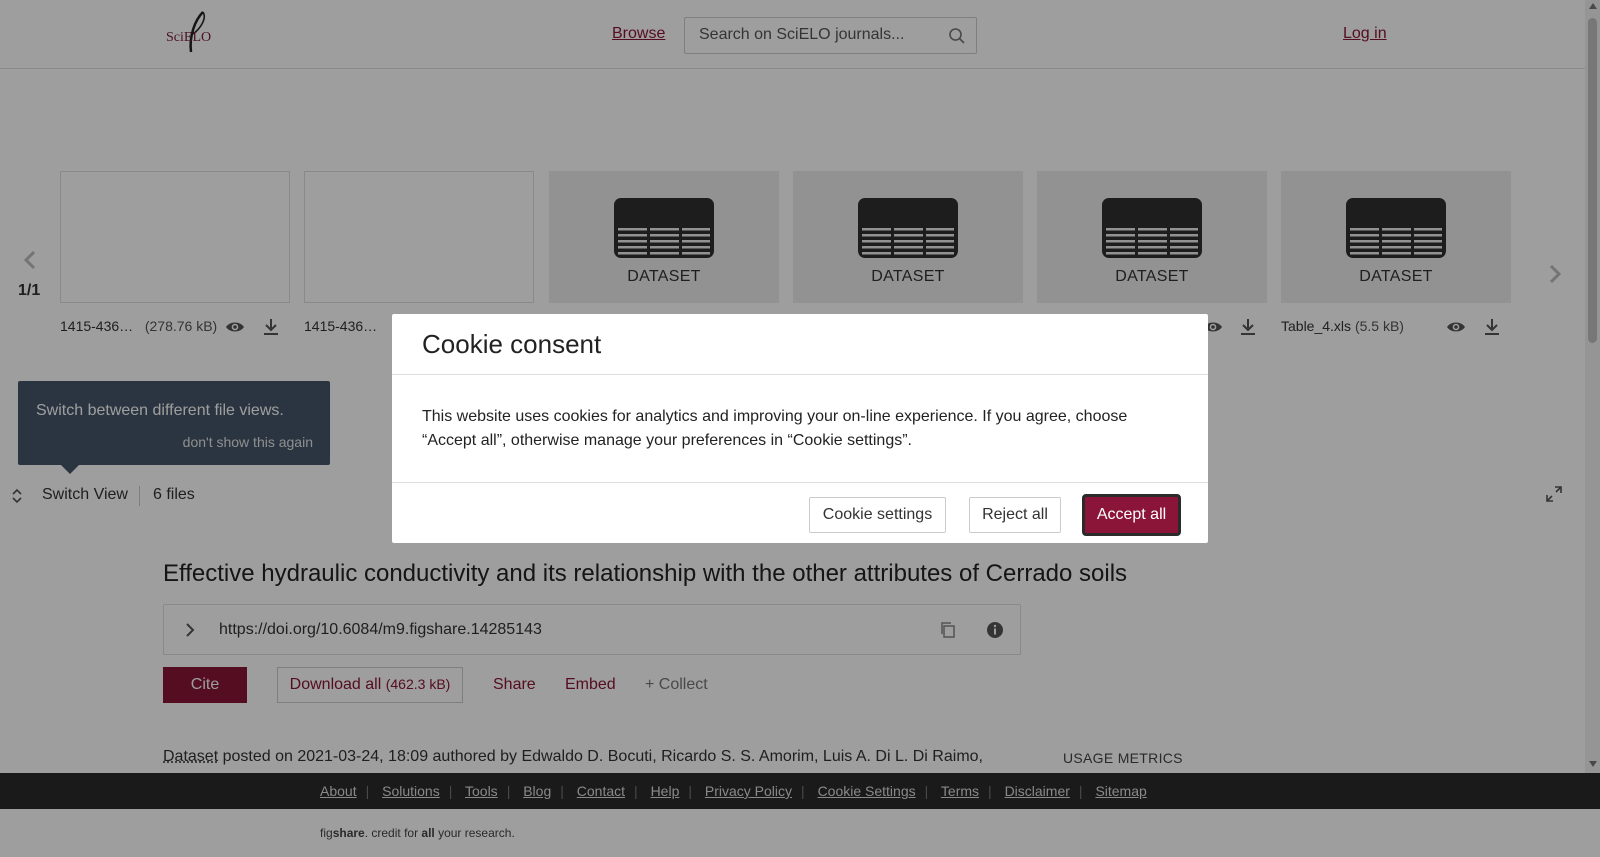 This screenshot has width=1600, height=857. I want to click on modal-title: Cookie consent, so click(512, 344).